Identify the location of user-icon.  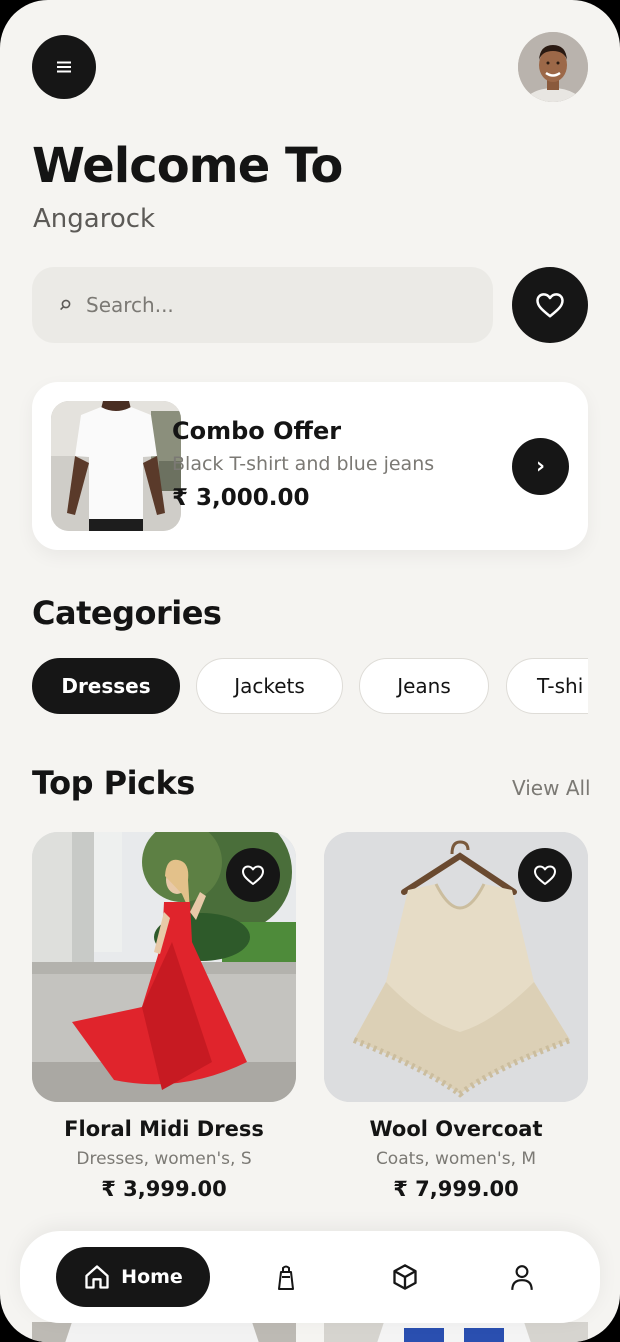
(522, 1277).